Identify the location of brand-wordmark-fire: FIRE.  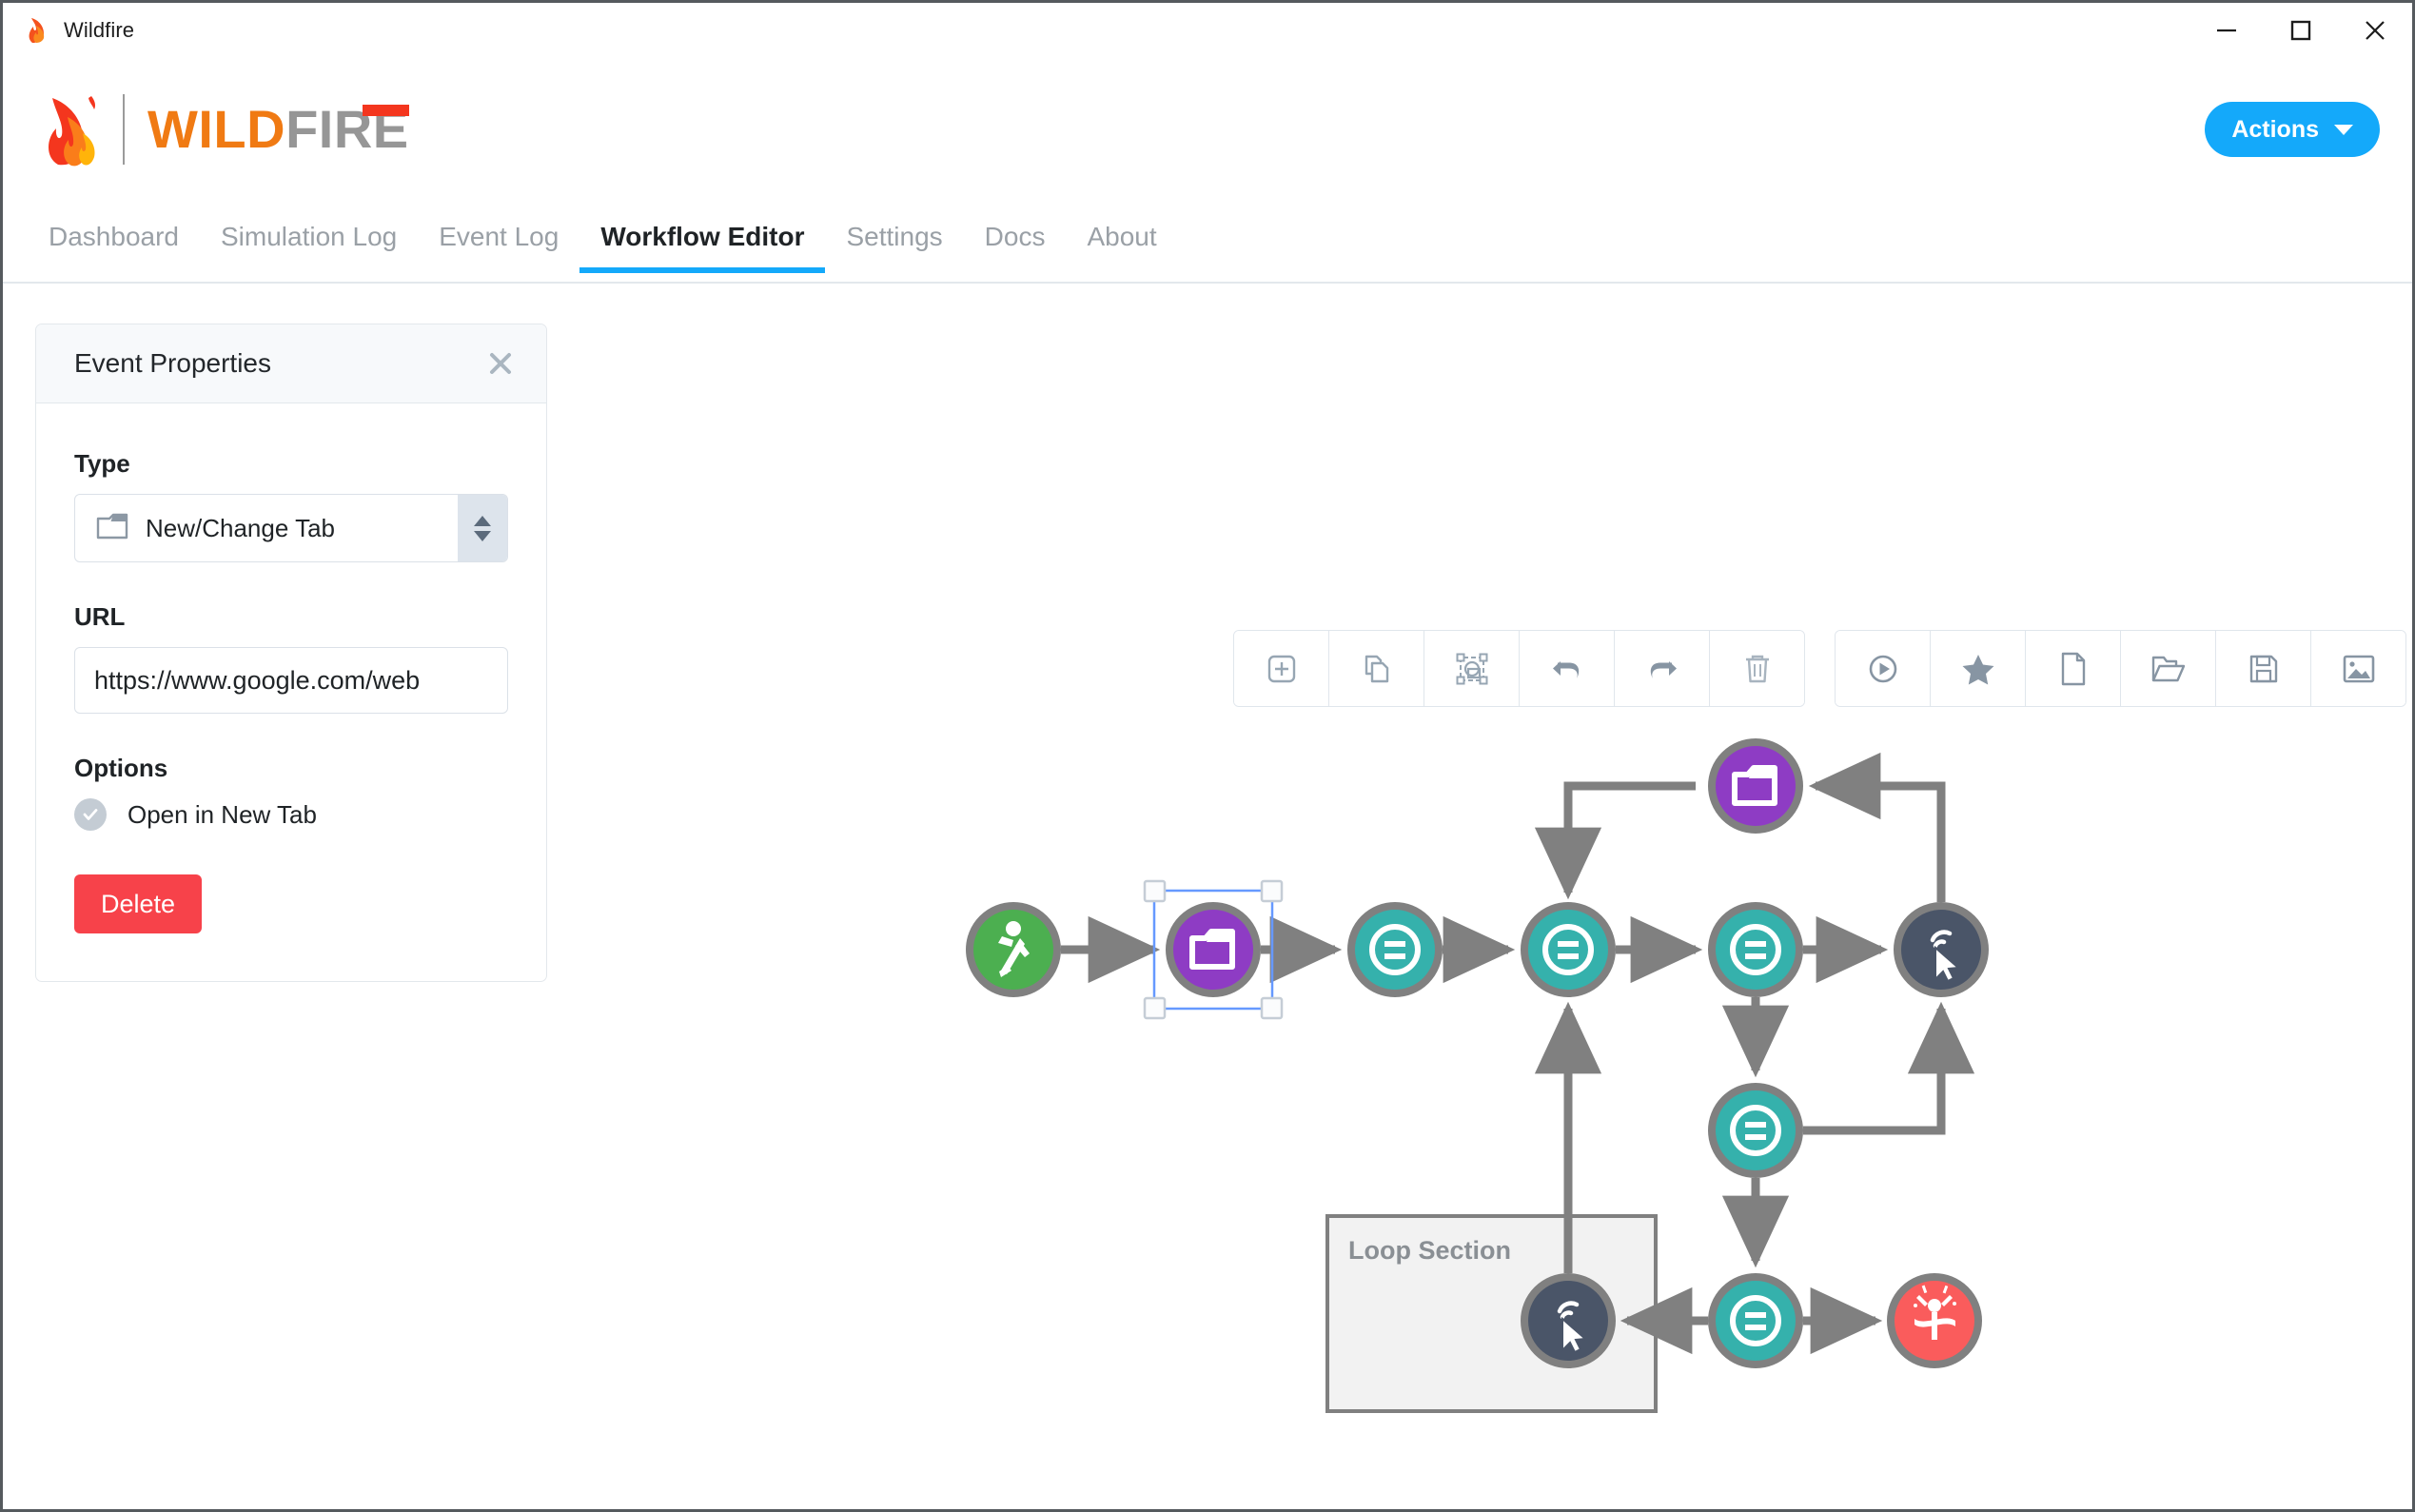
(347, 129).